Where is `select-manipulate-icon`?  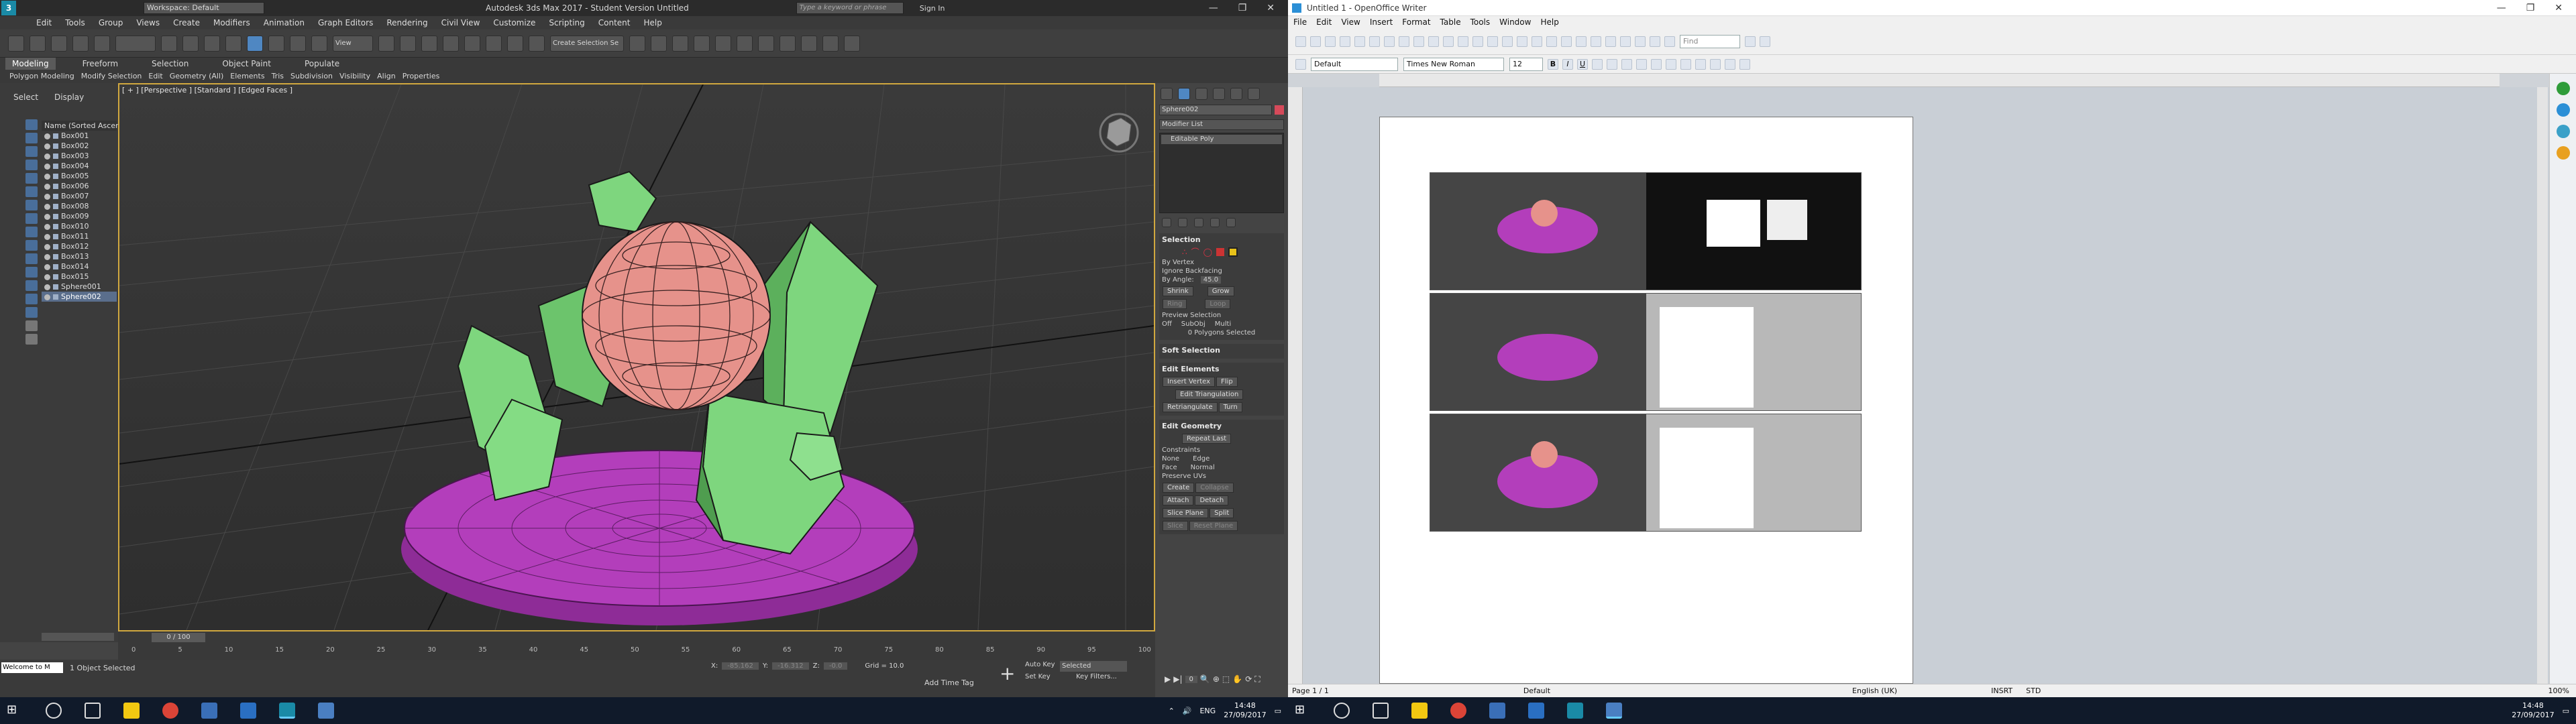
select-manipulate-icon is located at coordinates (408, 43).